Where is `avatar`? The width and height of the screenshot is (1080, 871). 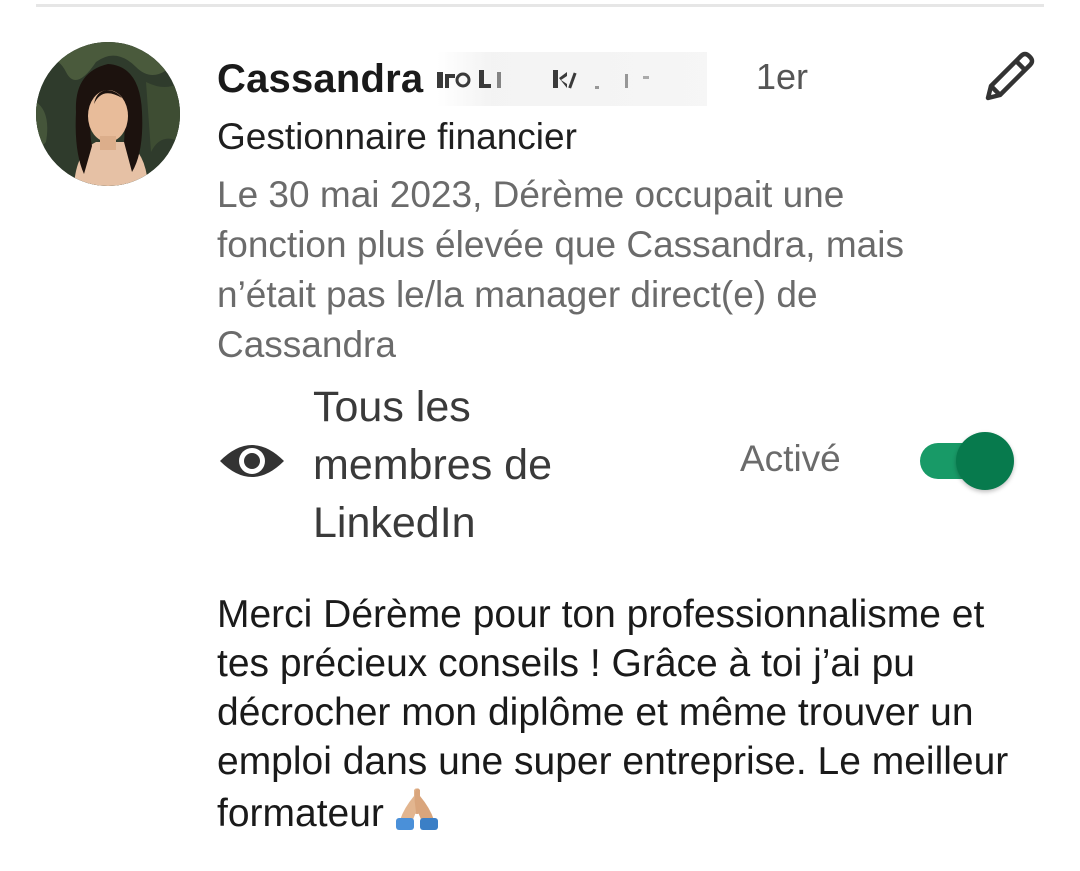 avatar is located at coordinates (108, 114).